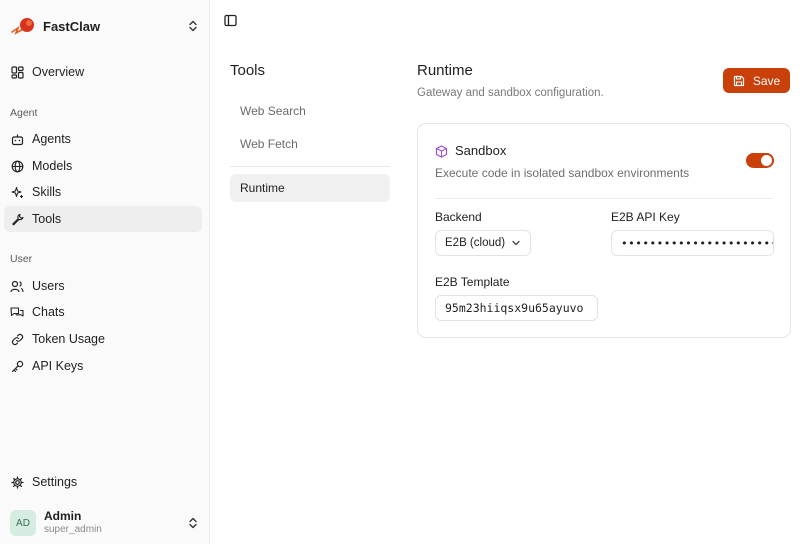  Describe the element at coordinates (17, 219) in the screenshot. I see `wrench-icon` at that location.